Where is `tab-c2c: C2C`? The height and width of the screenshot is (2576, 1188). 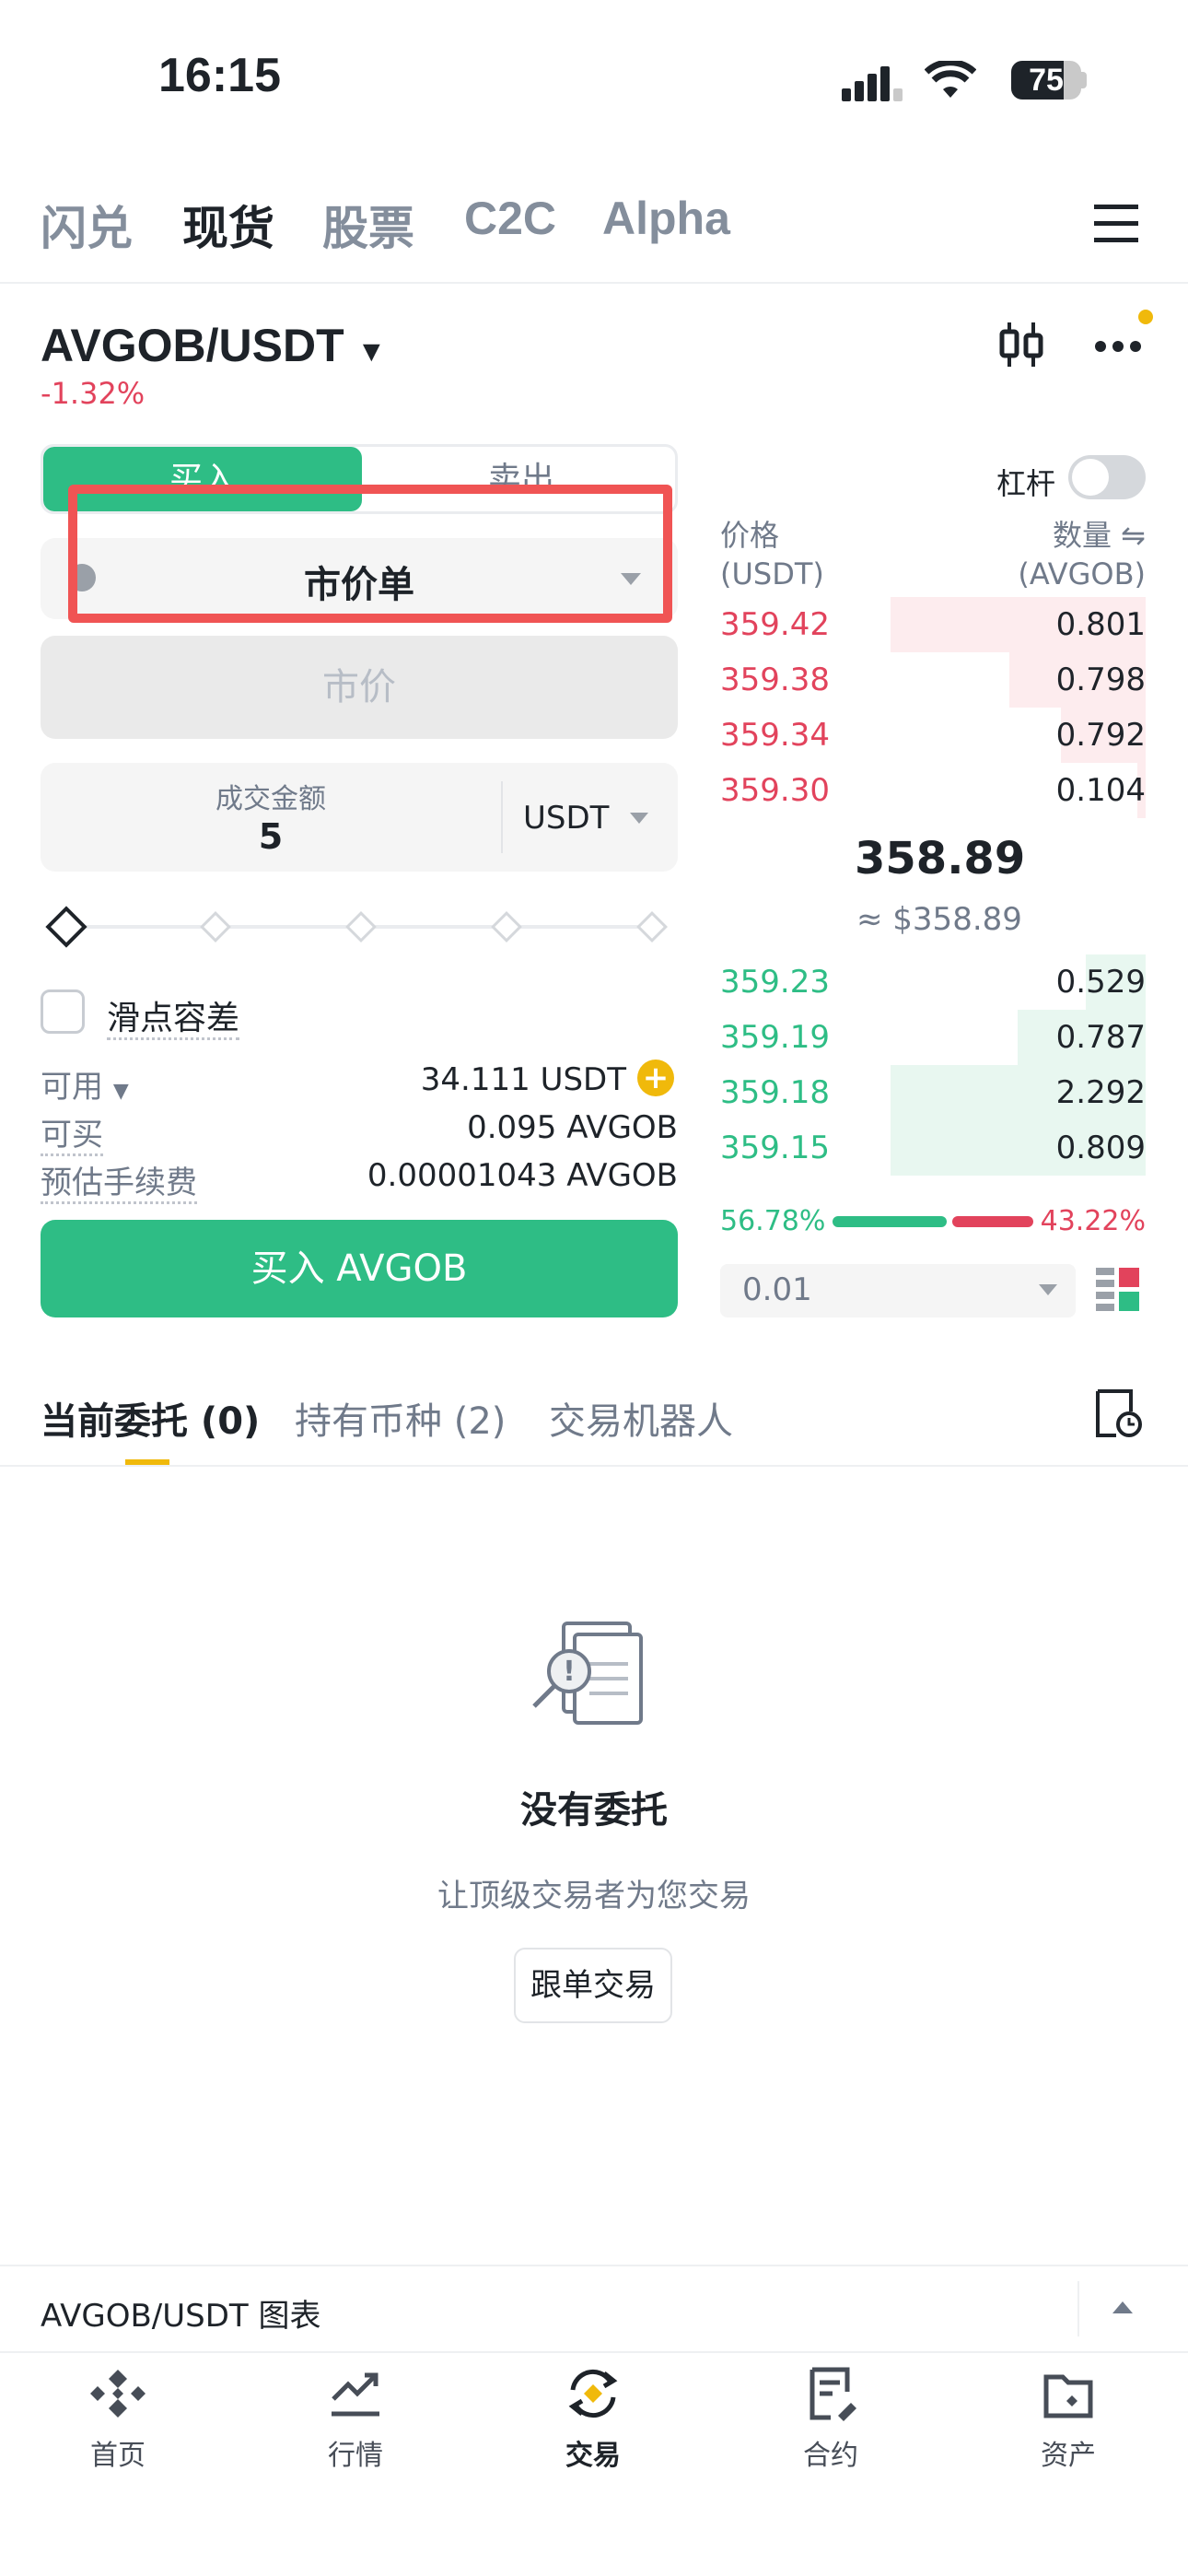
tab-c2c: C2C is located at coordinates (510, 218).